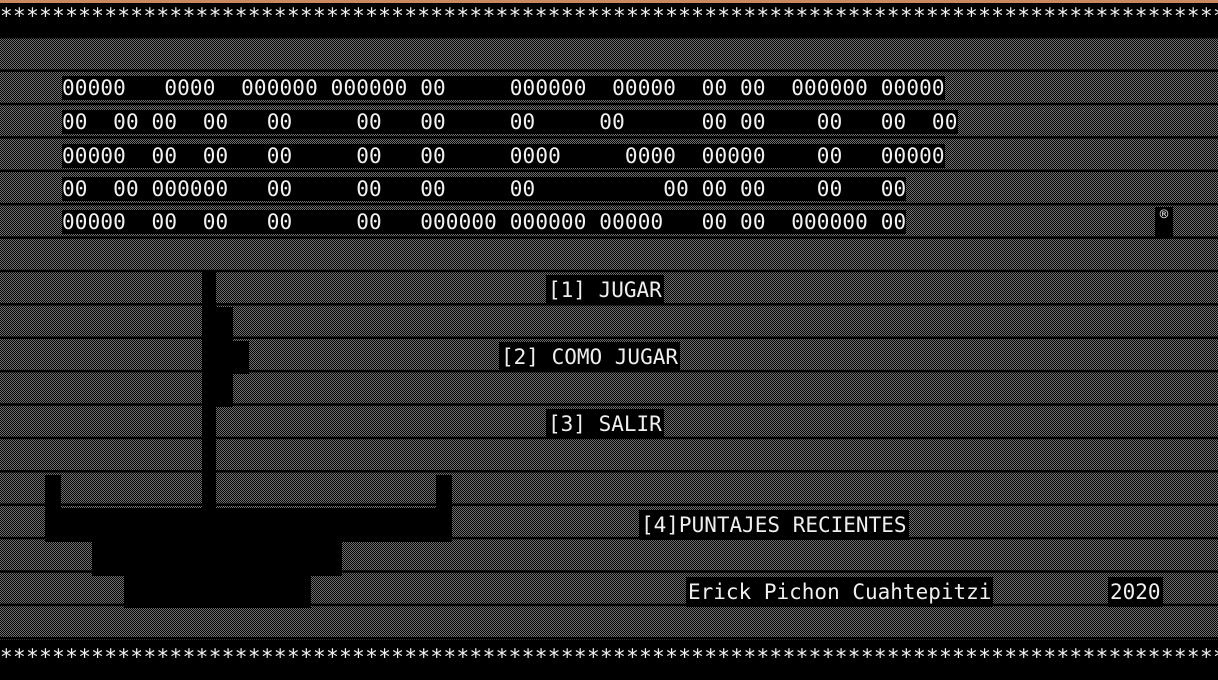  Describe the element at coordinates (605, 290) in the screenshot. I see `menu-option-play: [1] JUGAR` at that location.